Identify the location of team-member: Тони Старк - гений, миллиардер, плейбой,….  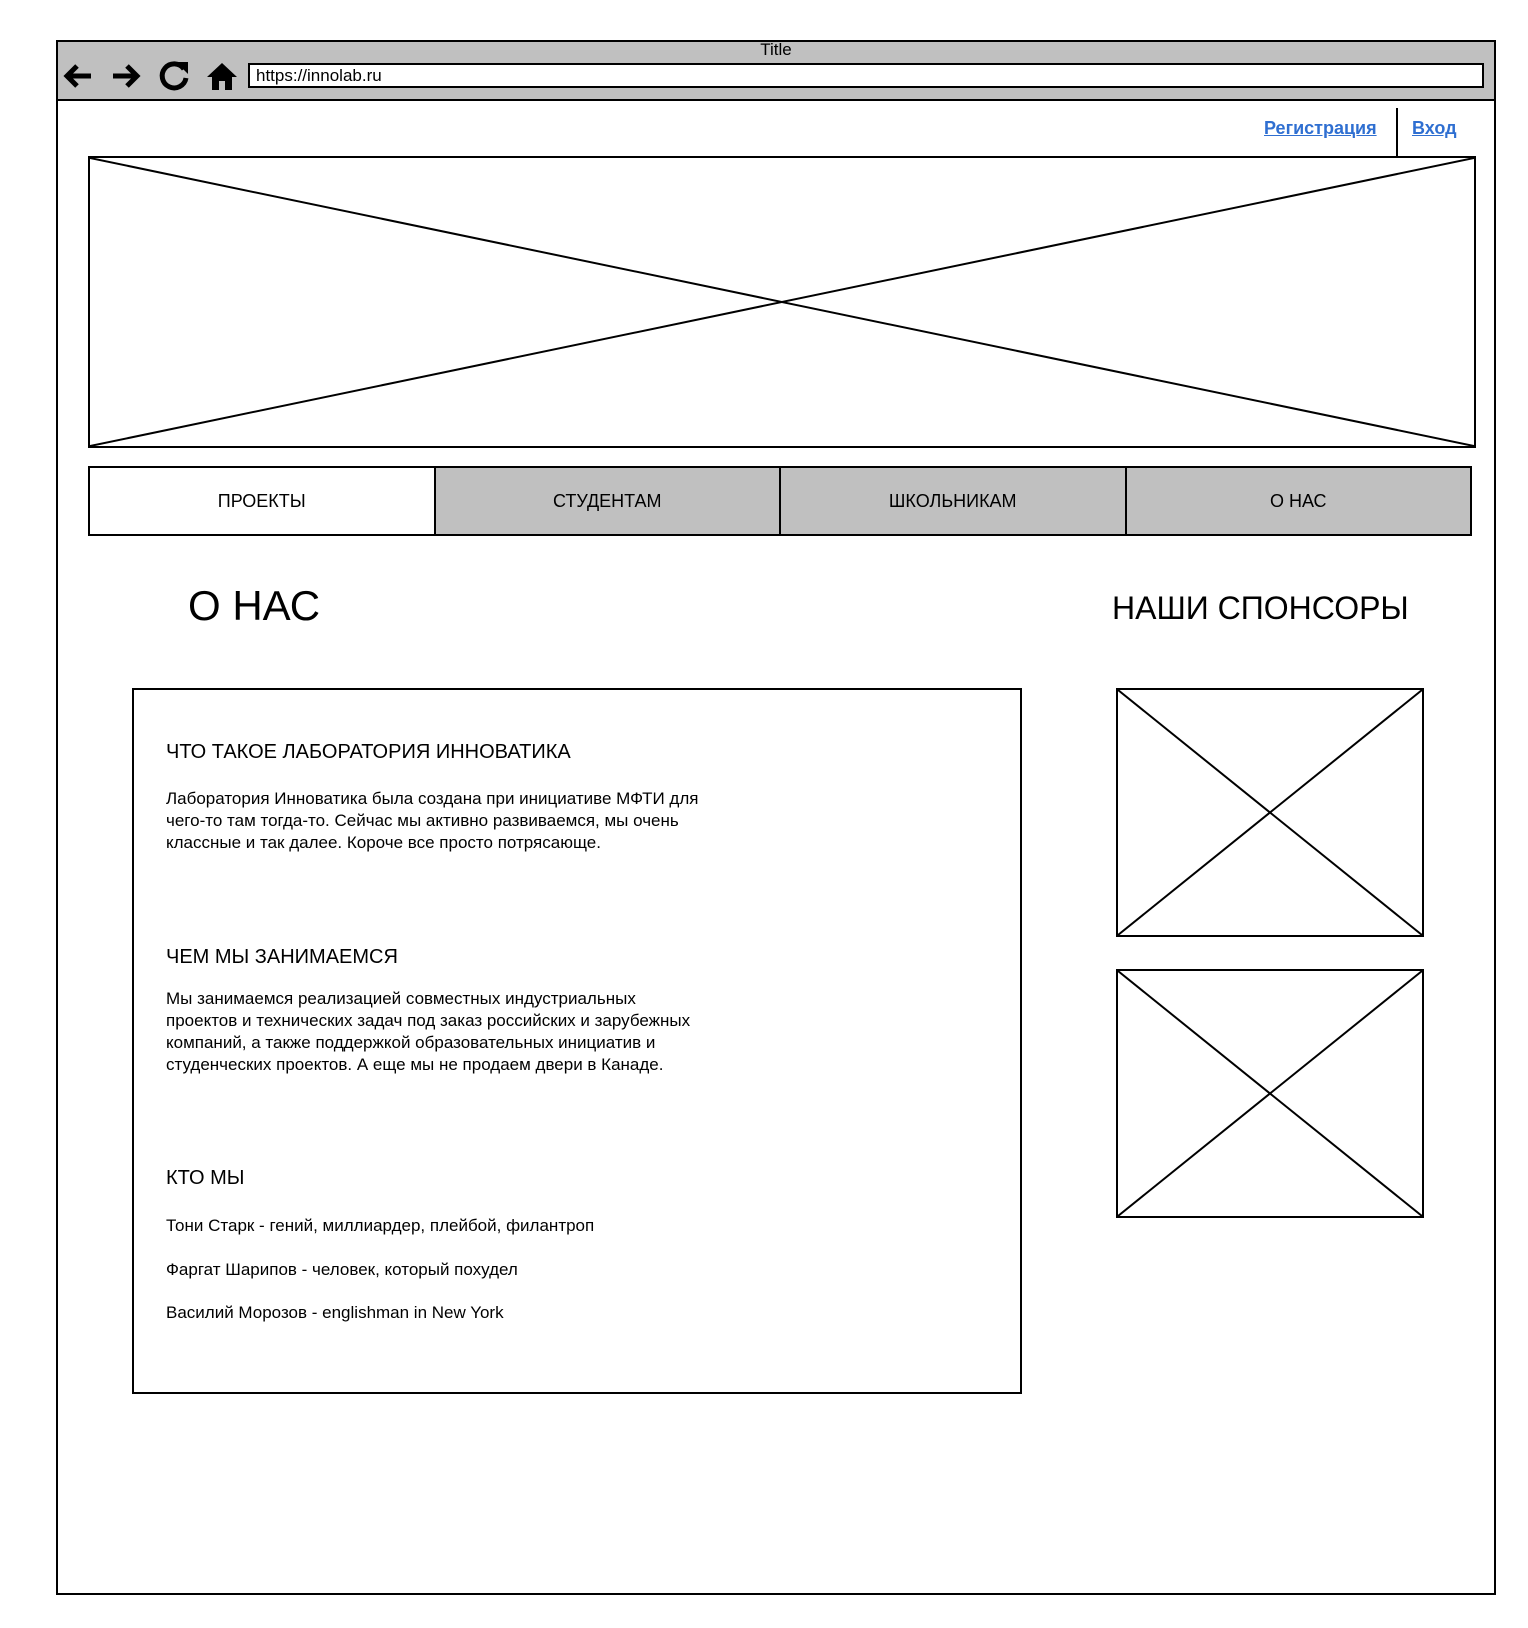
(380, 1225).